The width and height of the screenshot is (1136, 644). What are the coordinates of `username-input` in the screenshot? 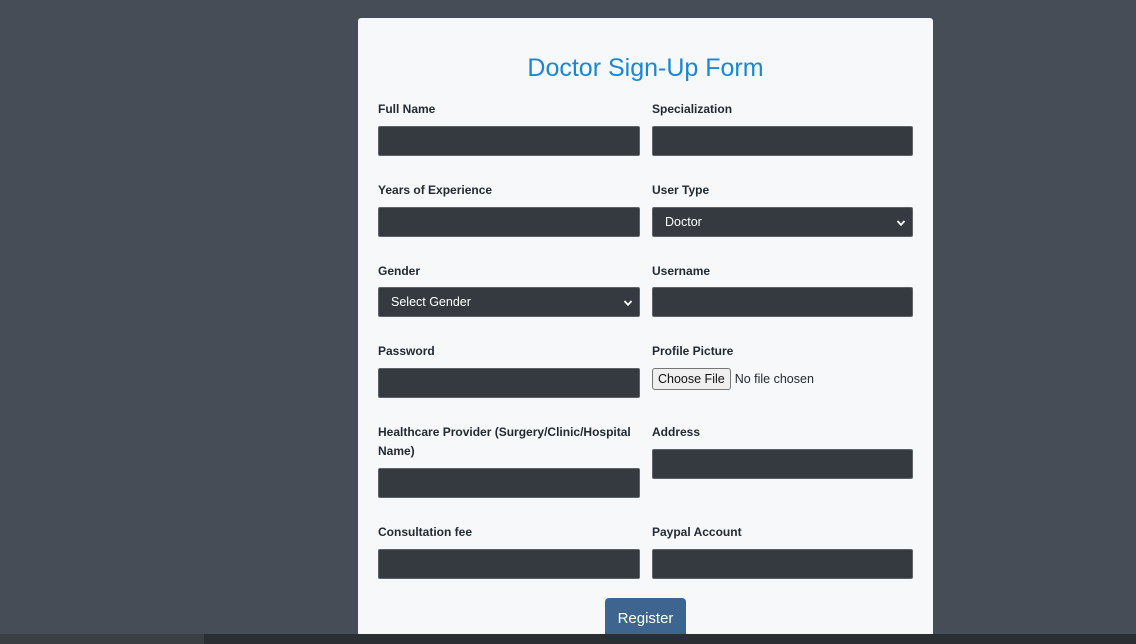 It's located at (782, 302).